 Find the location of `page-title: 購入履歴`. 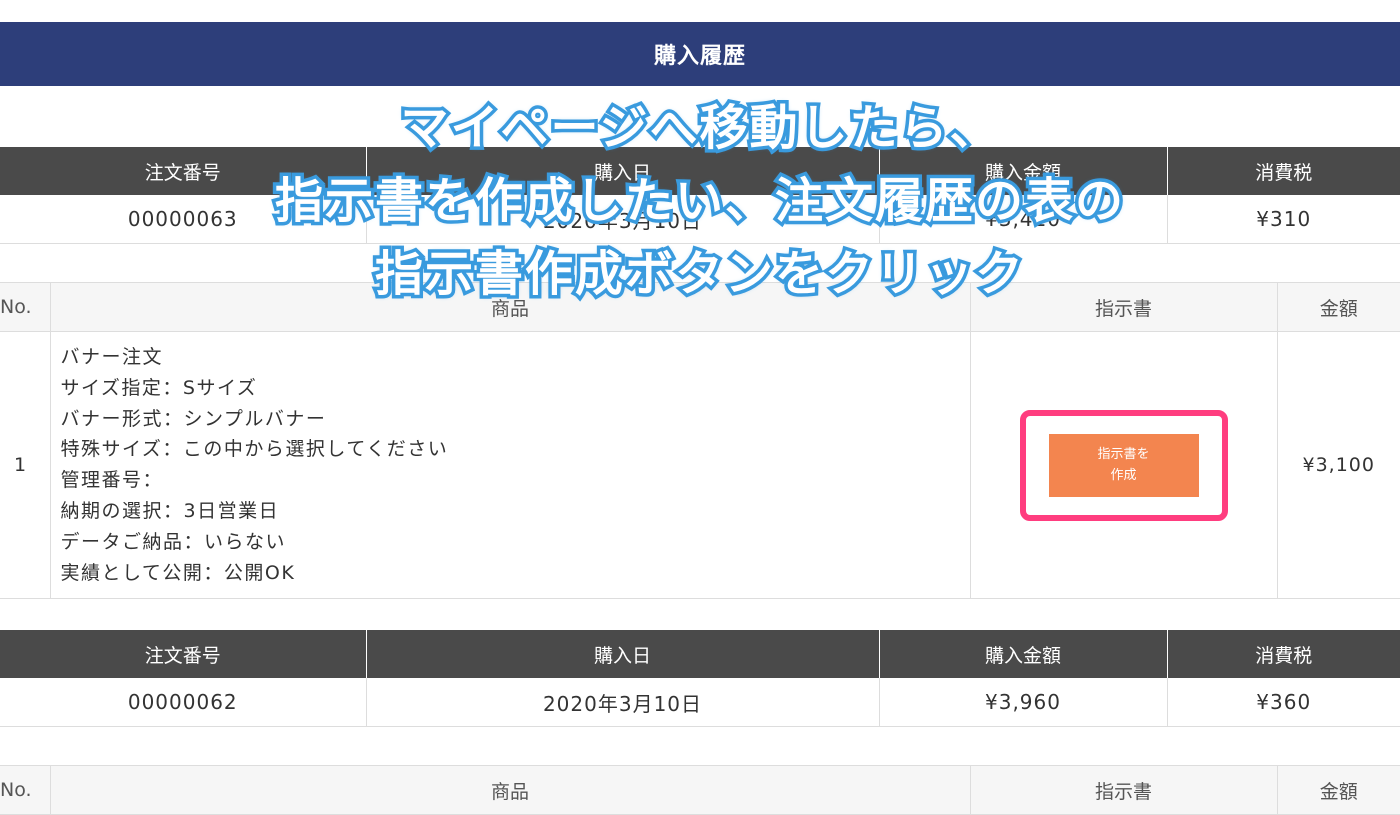

page-title: 購入履歴 is located at coordinates (699, 56).